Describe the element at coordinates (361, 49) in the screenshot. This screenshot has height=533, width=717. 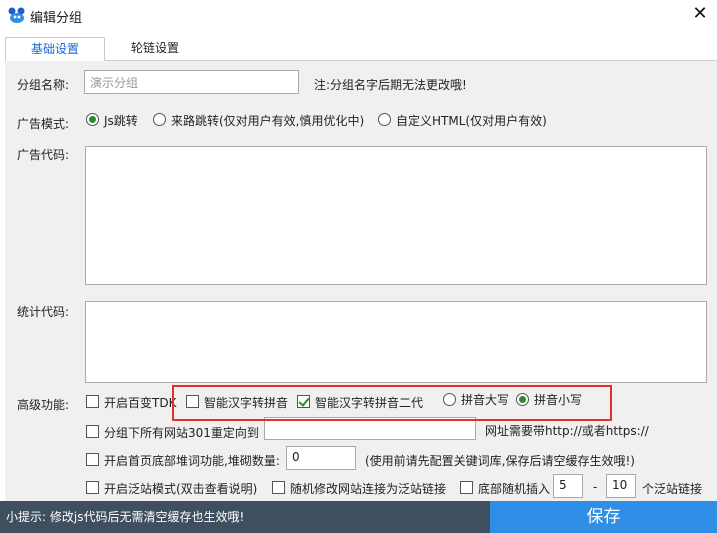
I see `tab-bar: 基础设置 轮链设置` at that location.